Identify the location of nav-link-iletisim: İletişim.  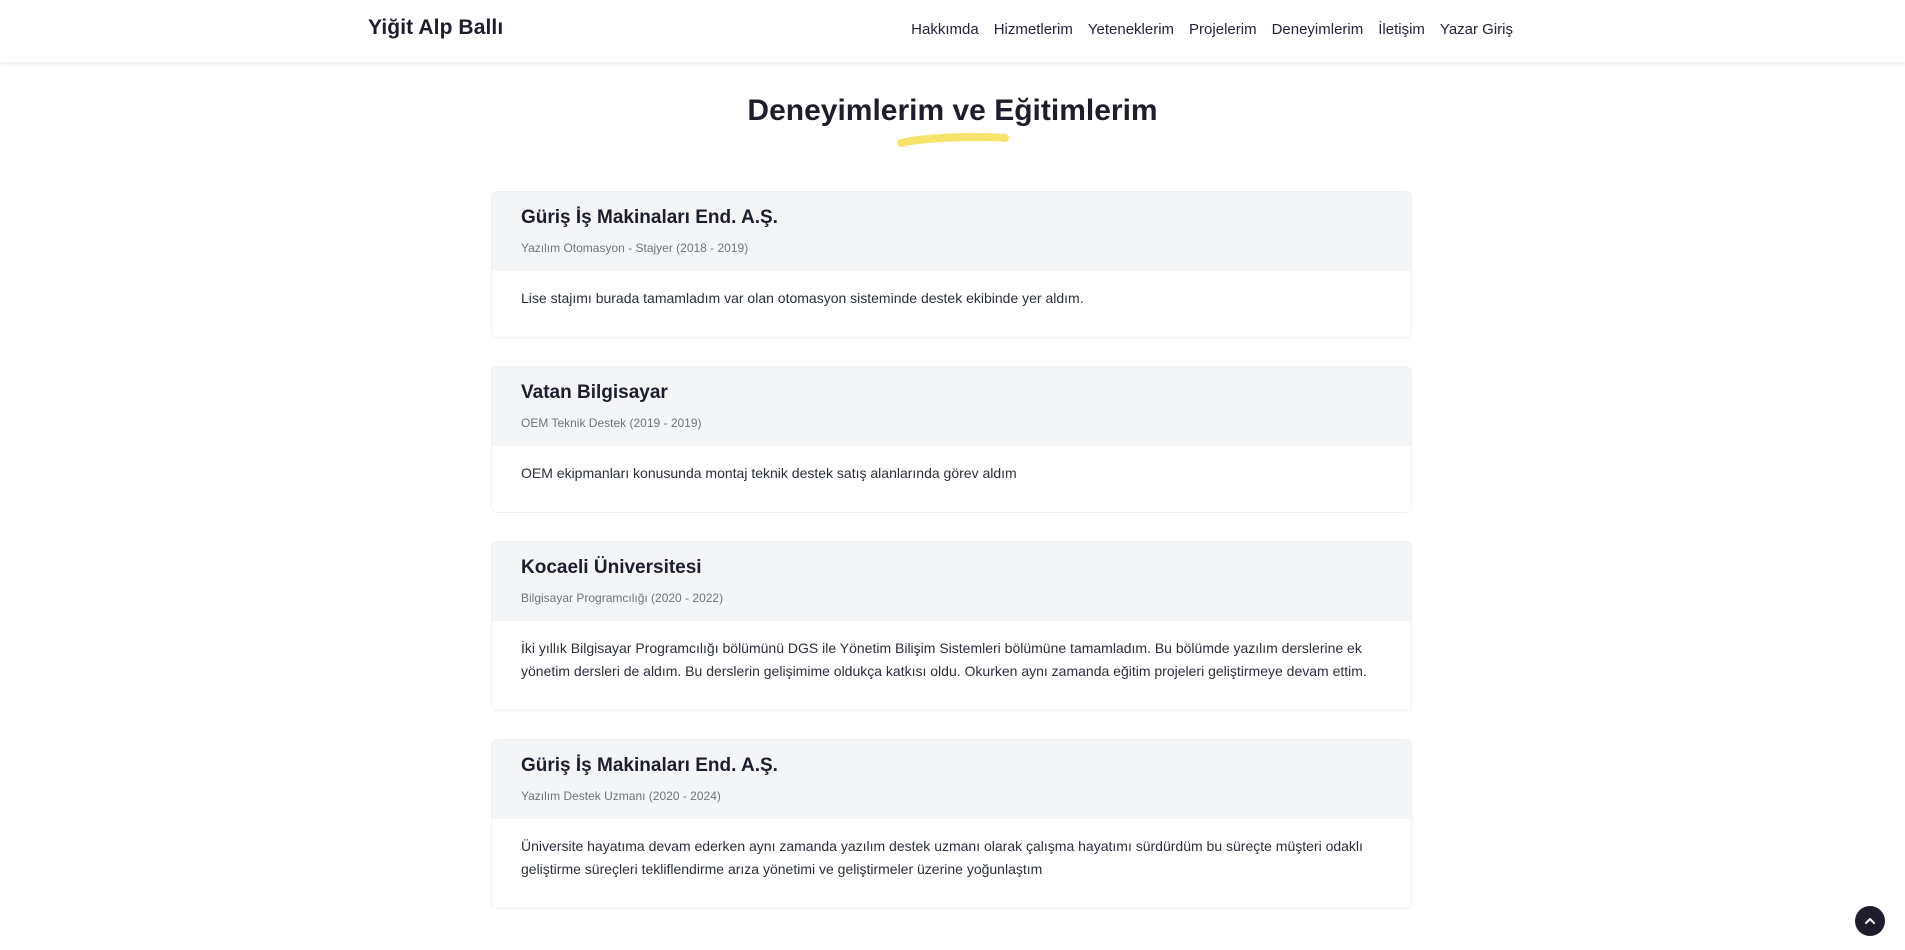
(1401, 29).